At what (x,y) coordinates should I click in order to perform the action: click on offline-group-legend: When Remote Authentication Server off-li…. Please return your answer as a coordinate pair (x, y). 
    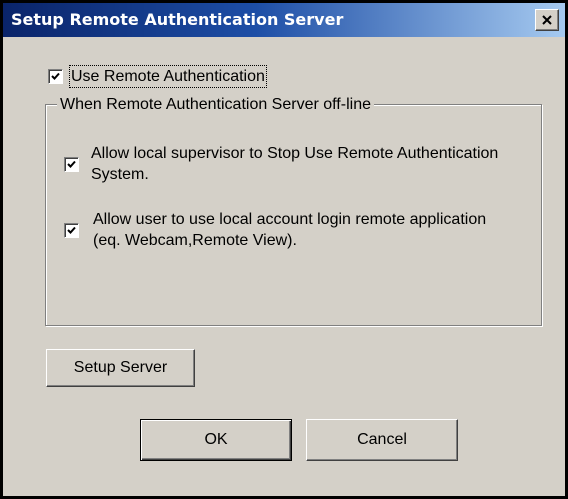
    Looking at the image, I should click on (215, 105).